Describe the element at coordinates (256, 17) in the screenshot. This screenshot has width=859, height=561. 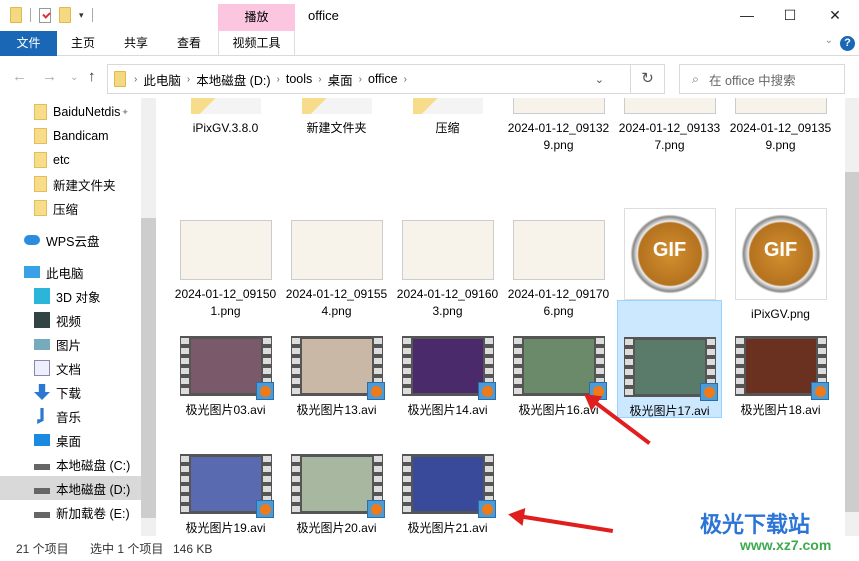
I see `context-tab-header: 播放` at that location.